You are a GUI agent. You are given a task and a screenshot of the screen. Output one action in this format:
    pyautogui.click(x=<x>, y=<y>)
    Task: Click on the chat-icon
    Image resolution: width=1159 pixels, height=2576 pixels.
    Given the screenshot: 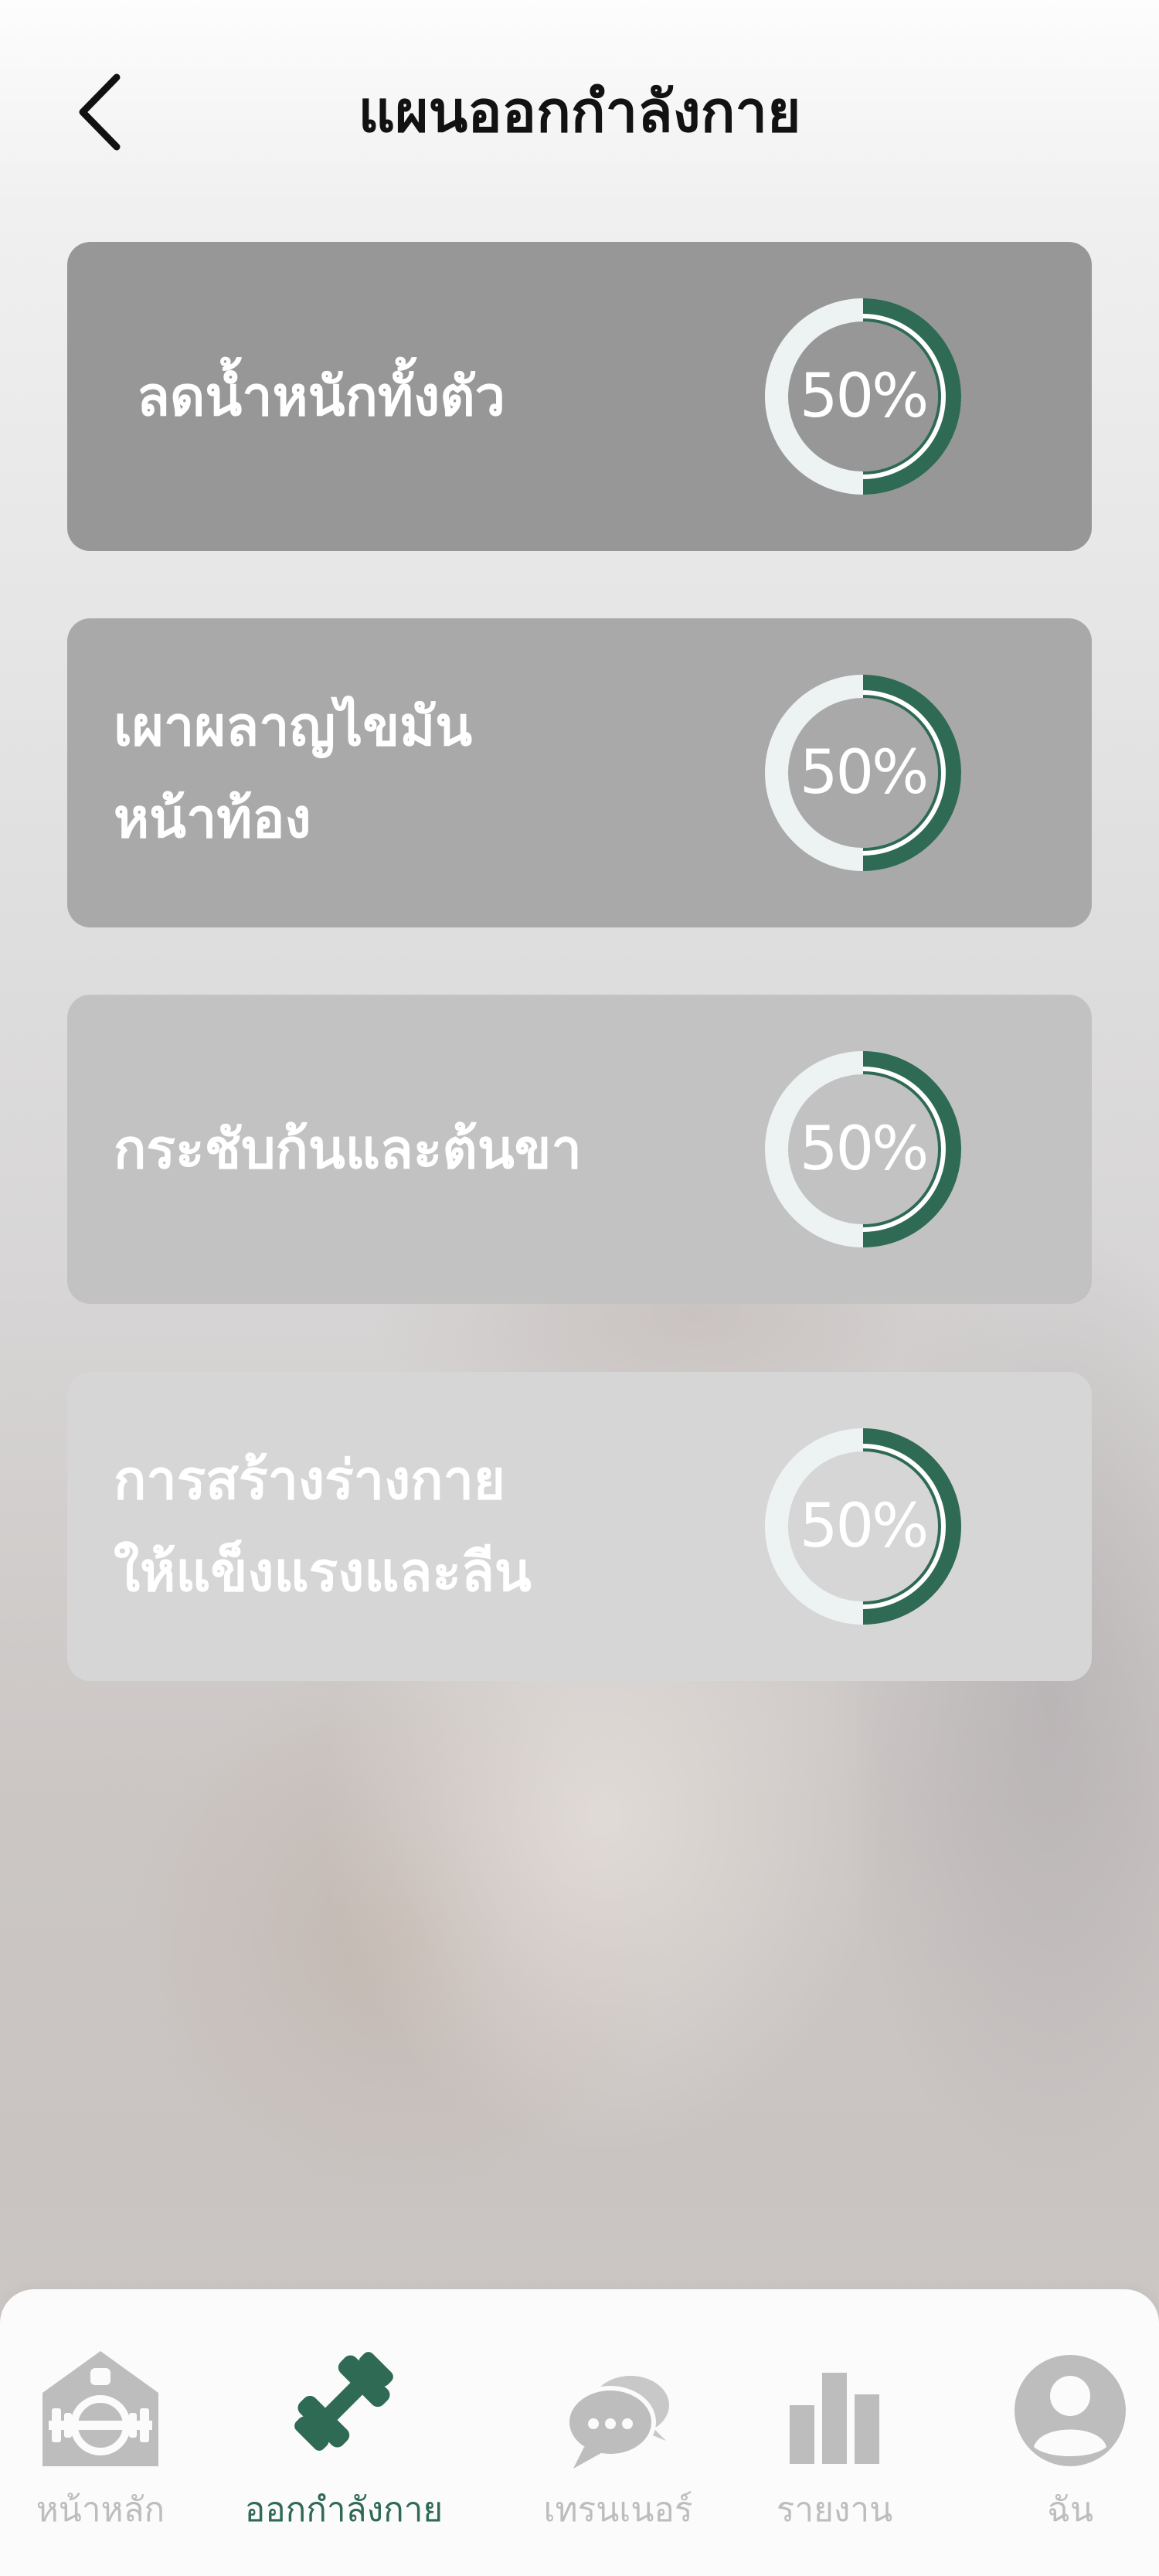 What is the action you would take?
    pyautogui.click(x=617, y=2422)
    